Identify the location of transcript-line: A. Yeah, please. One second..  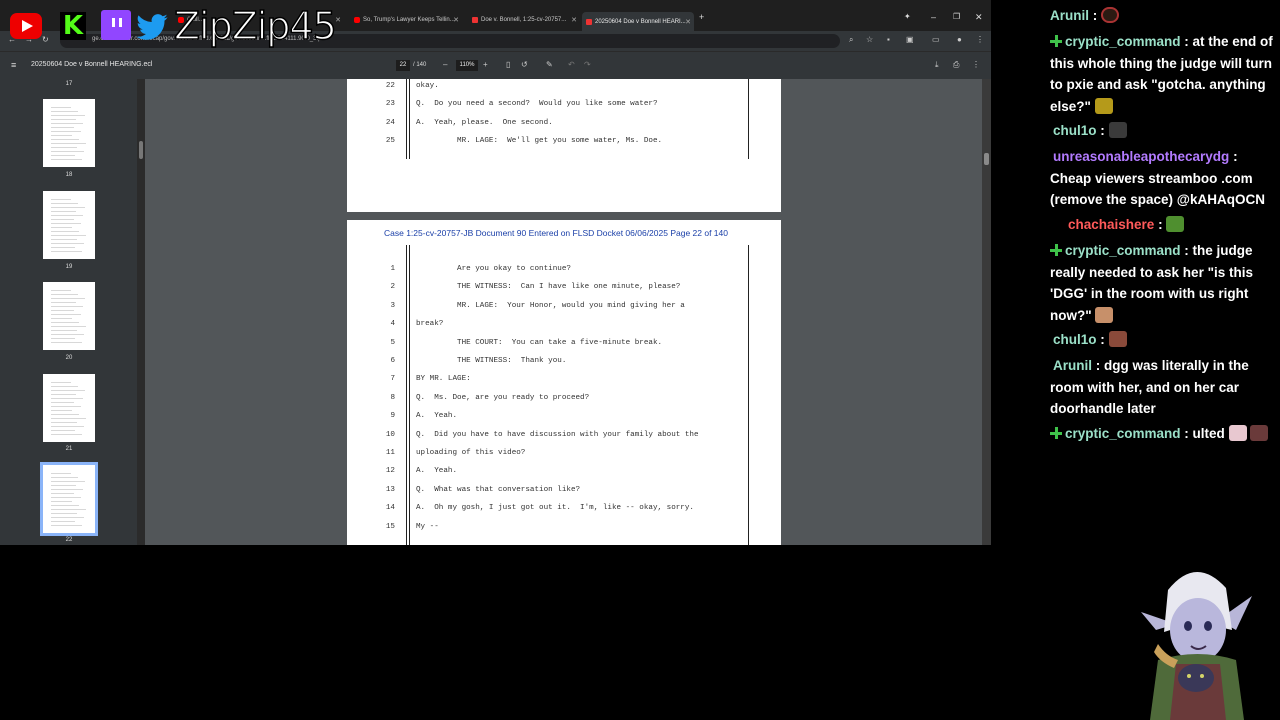
(484, 123).